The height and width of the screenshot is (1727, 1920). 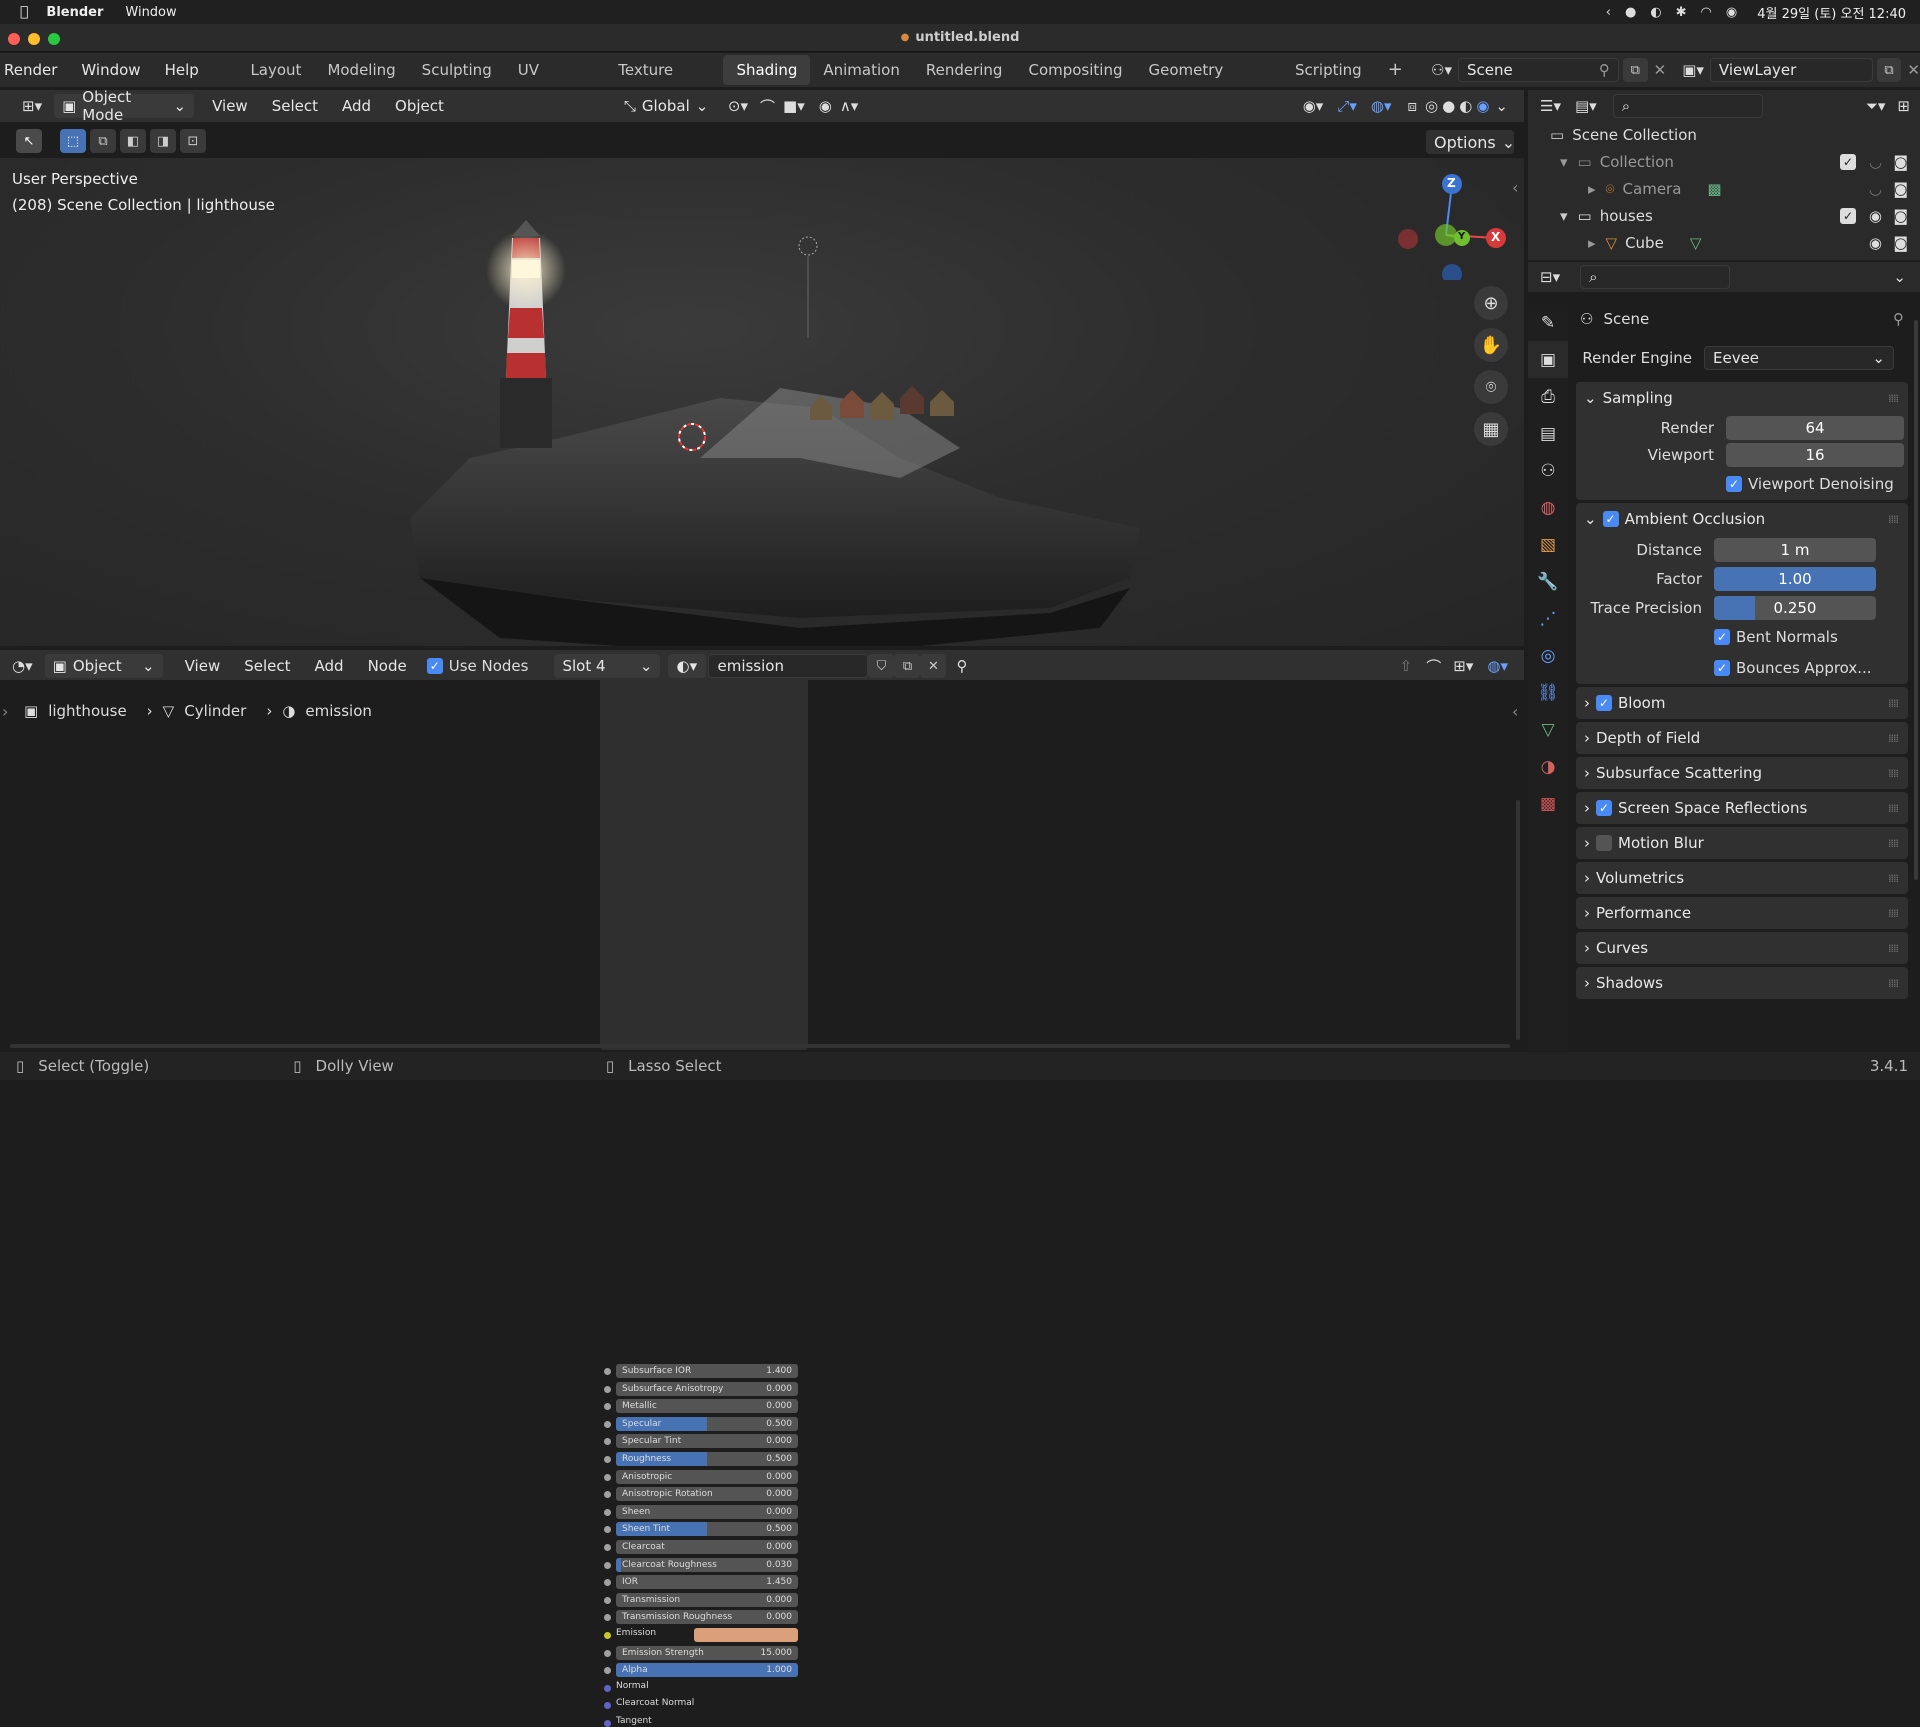 I want to click on bounces-approx-checkbox: ✓, so click(x=1722, y=667).